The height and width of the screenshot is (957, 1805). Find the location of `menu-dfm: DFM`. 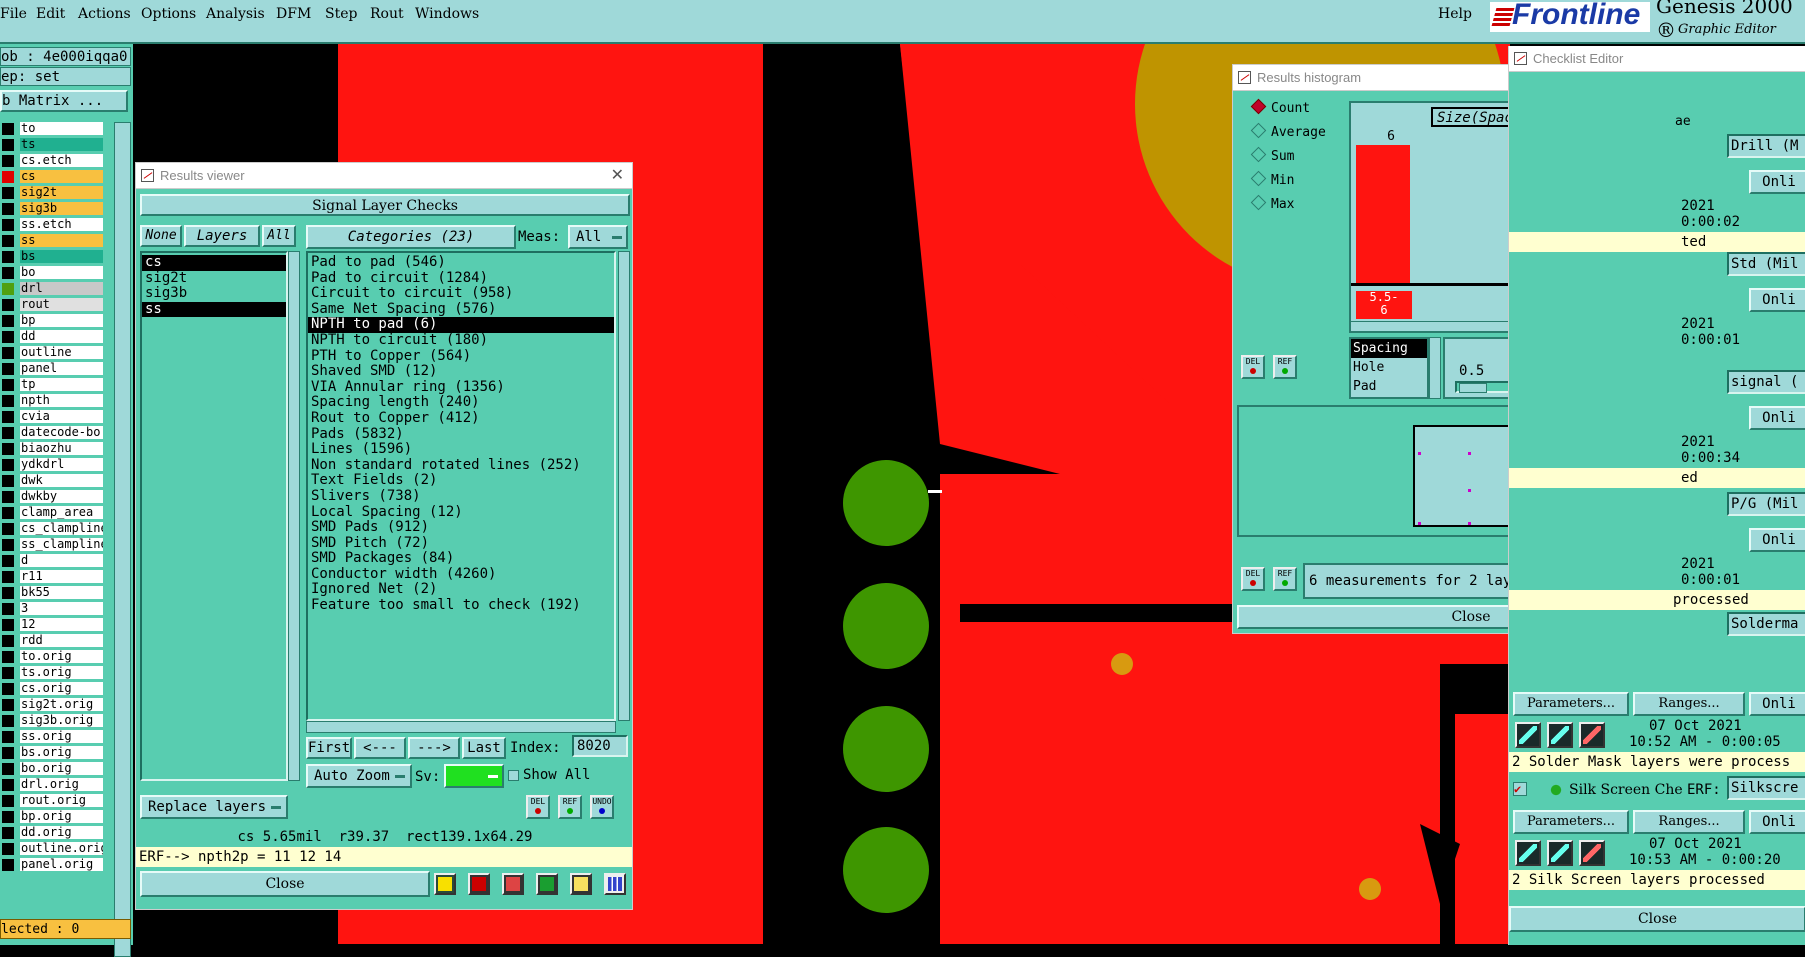

menu-dfm: DFM is located at coordinates (293, 14).